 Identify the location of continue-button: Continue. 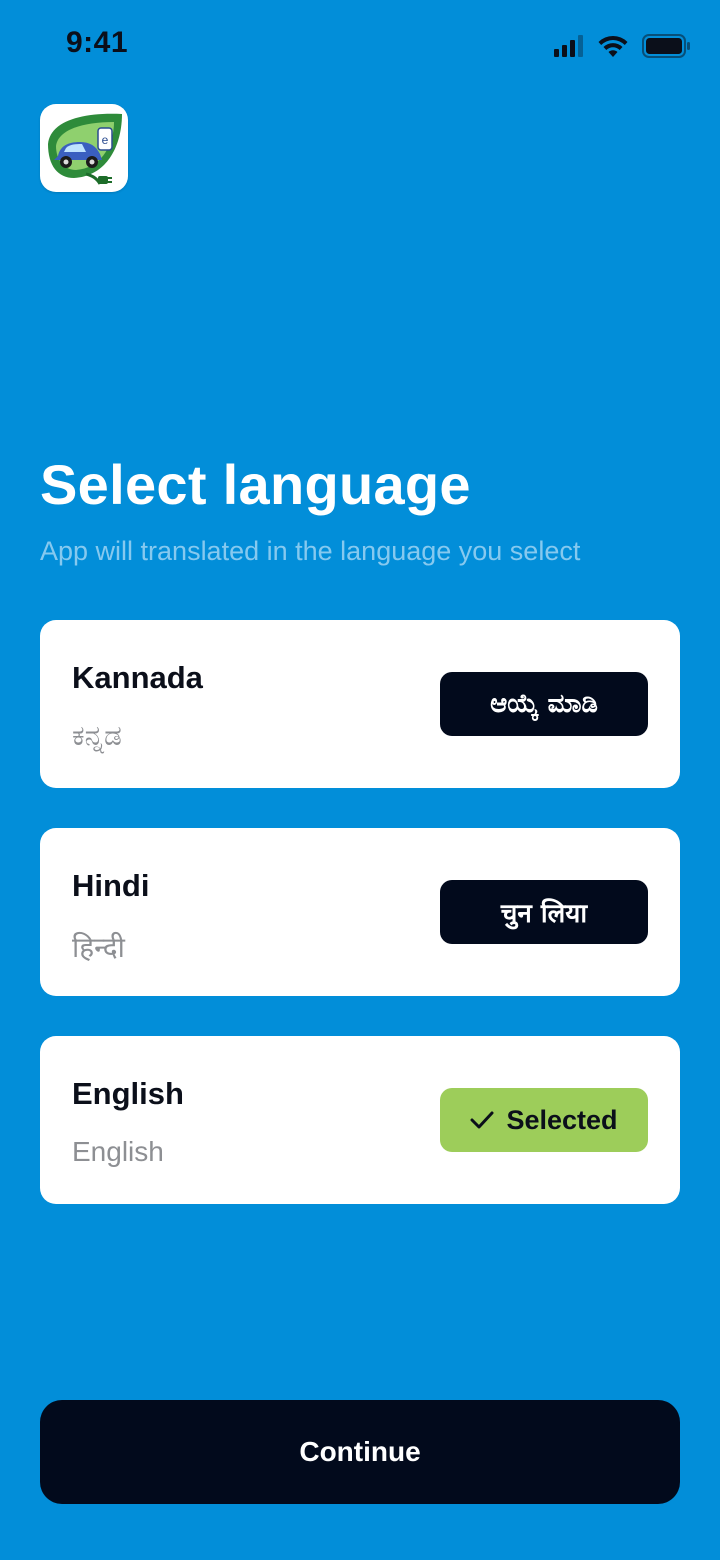
(360, 1452).